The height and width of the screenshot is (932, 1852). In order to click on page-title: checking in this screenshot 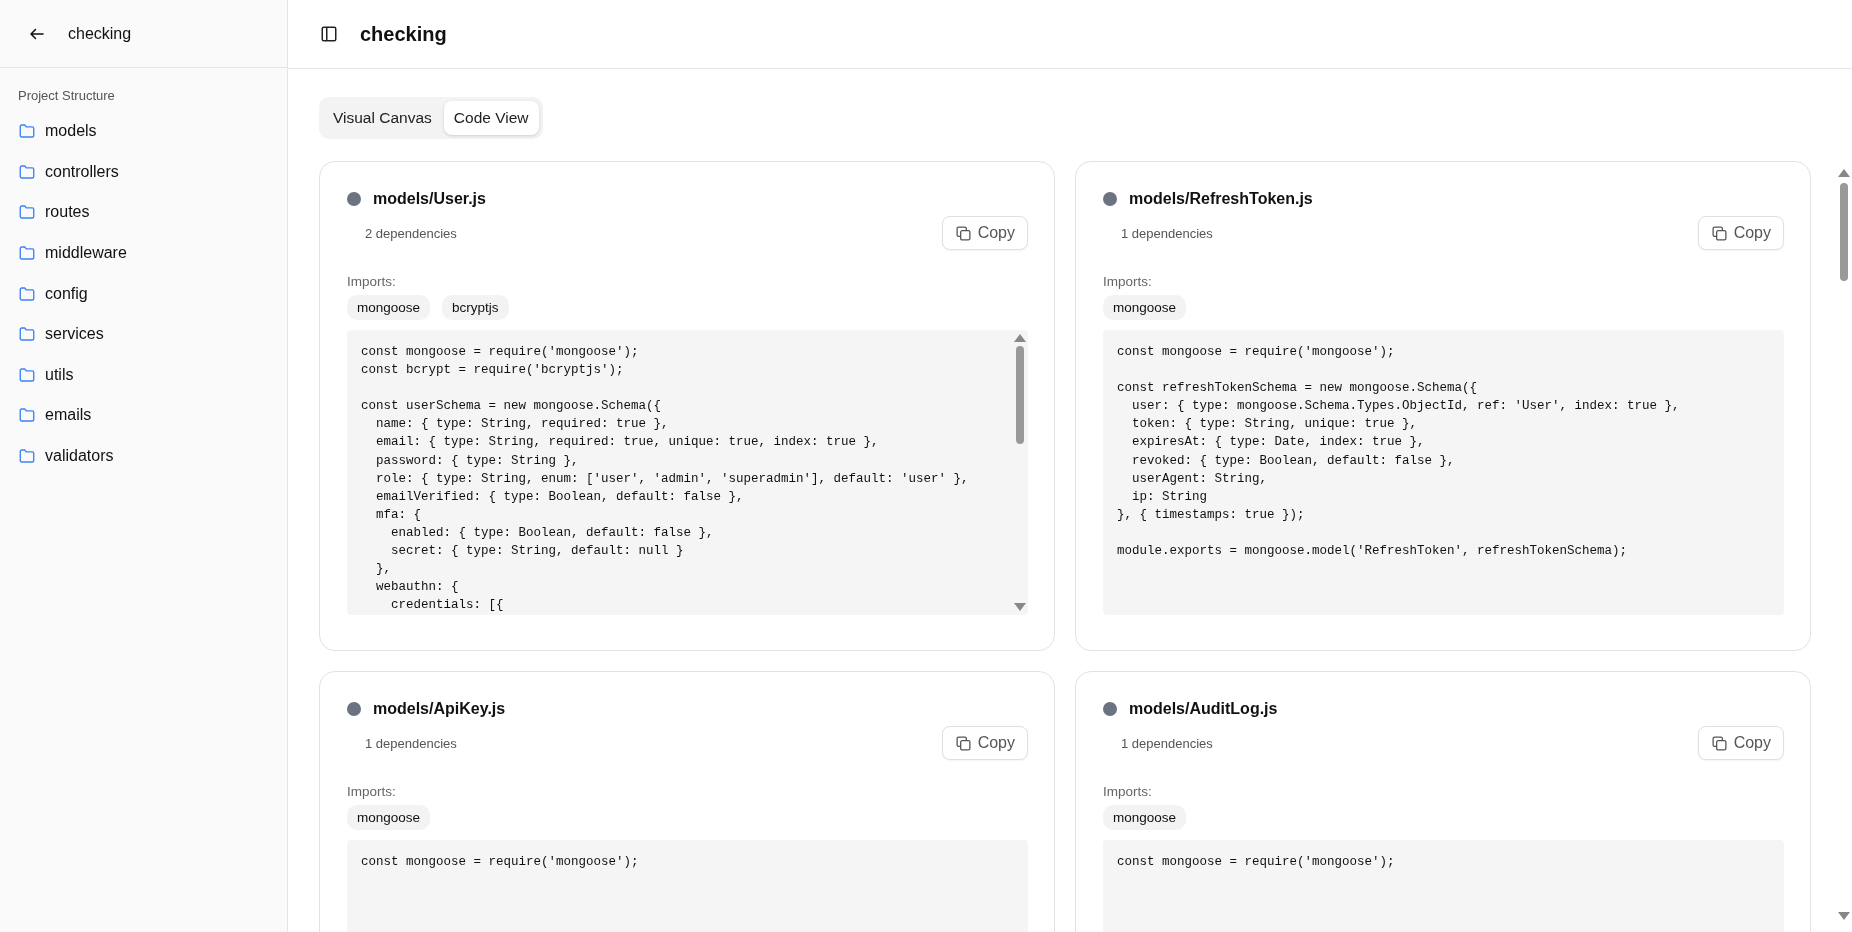, I will do `click(403, 34)`.